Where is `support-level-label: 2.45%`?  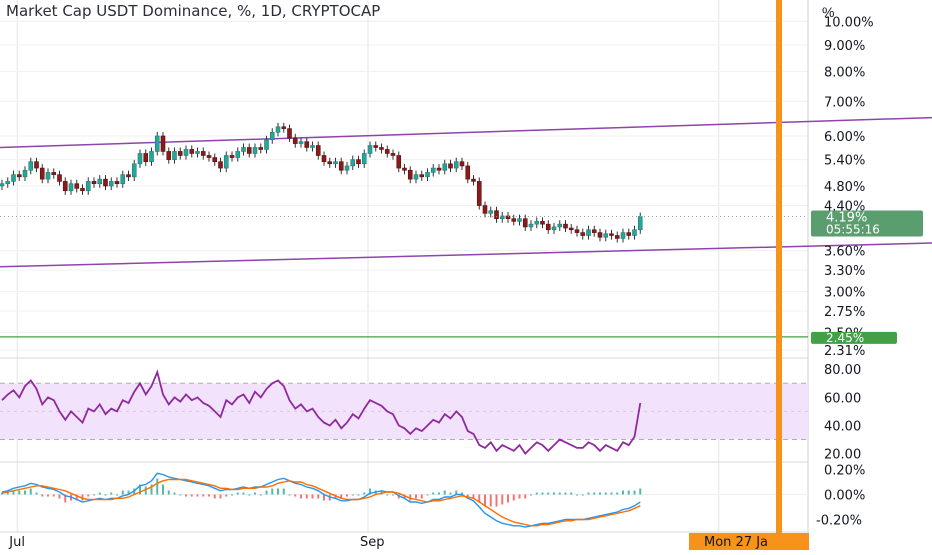 support-level-label: 2.45% is located at coordinates (845, 338).